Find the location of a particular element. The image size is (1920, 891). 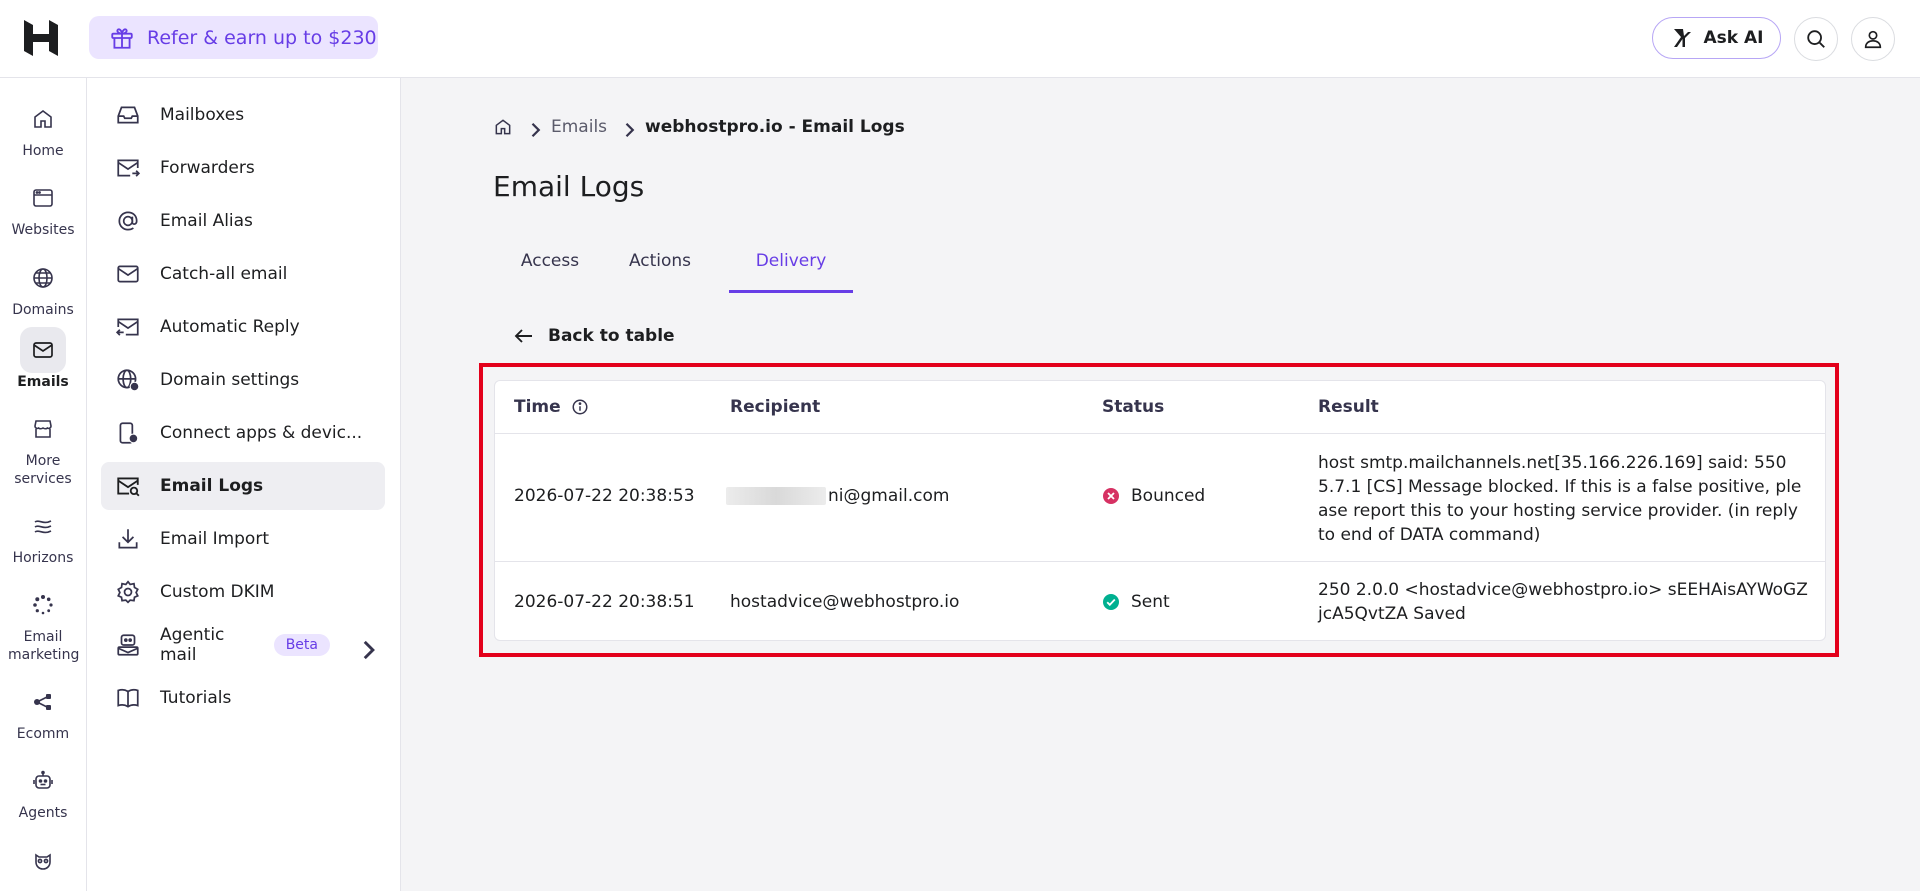

ask-ai-label: Ask AI is located at coordinates (1733, 38).